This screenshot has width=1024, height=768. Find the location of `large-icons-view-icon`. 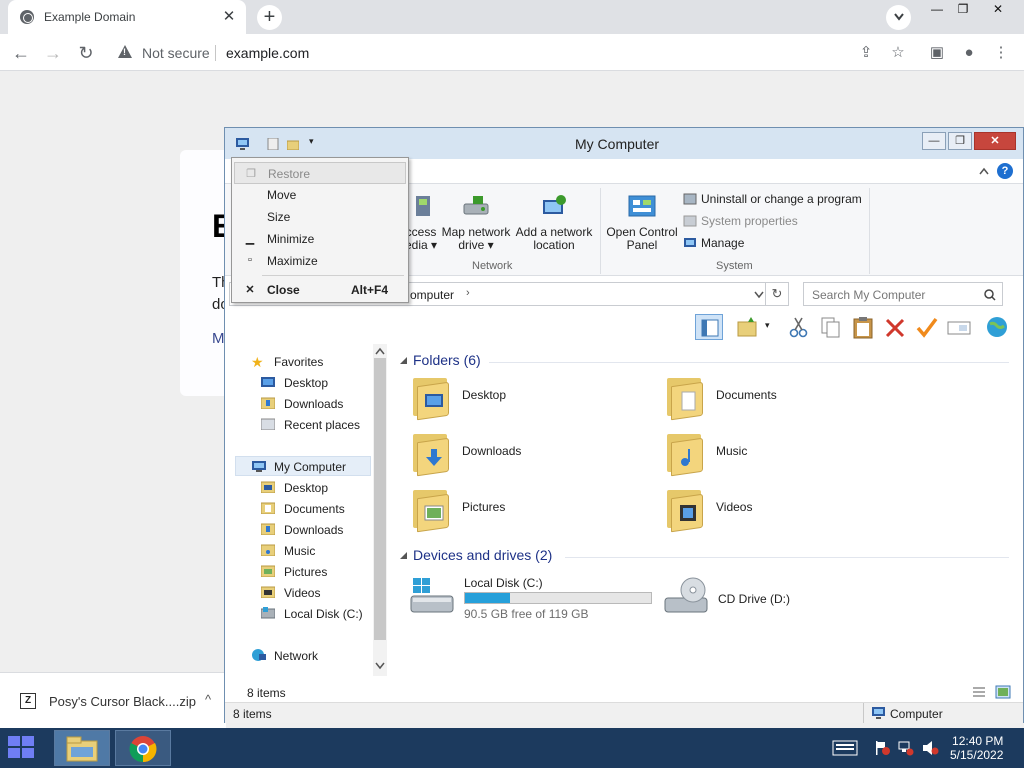

large-icons-view-icon is located at coordinates (1003, 692).